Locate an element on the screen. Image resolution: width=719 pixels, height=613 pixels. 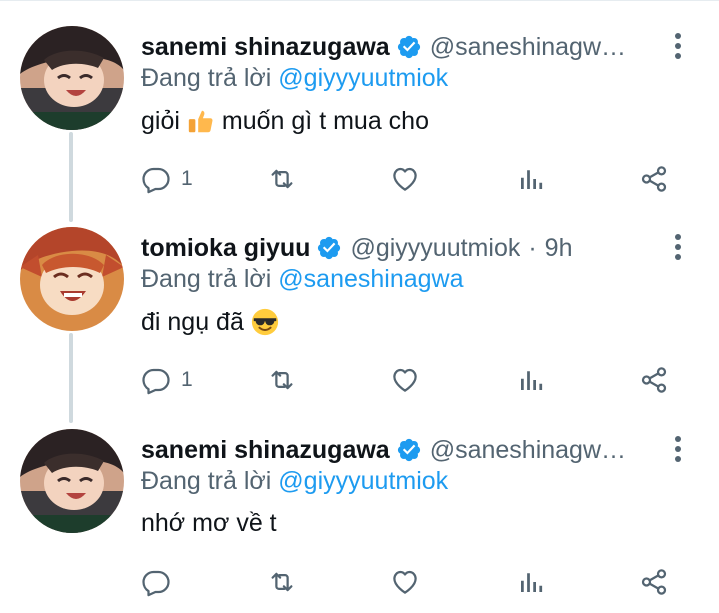
timestamp: 9h is located at coordinates (559, 248).